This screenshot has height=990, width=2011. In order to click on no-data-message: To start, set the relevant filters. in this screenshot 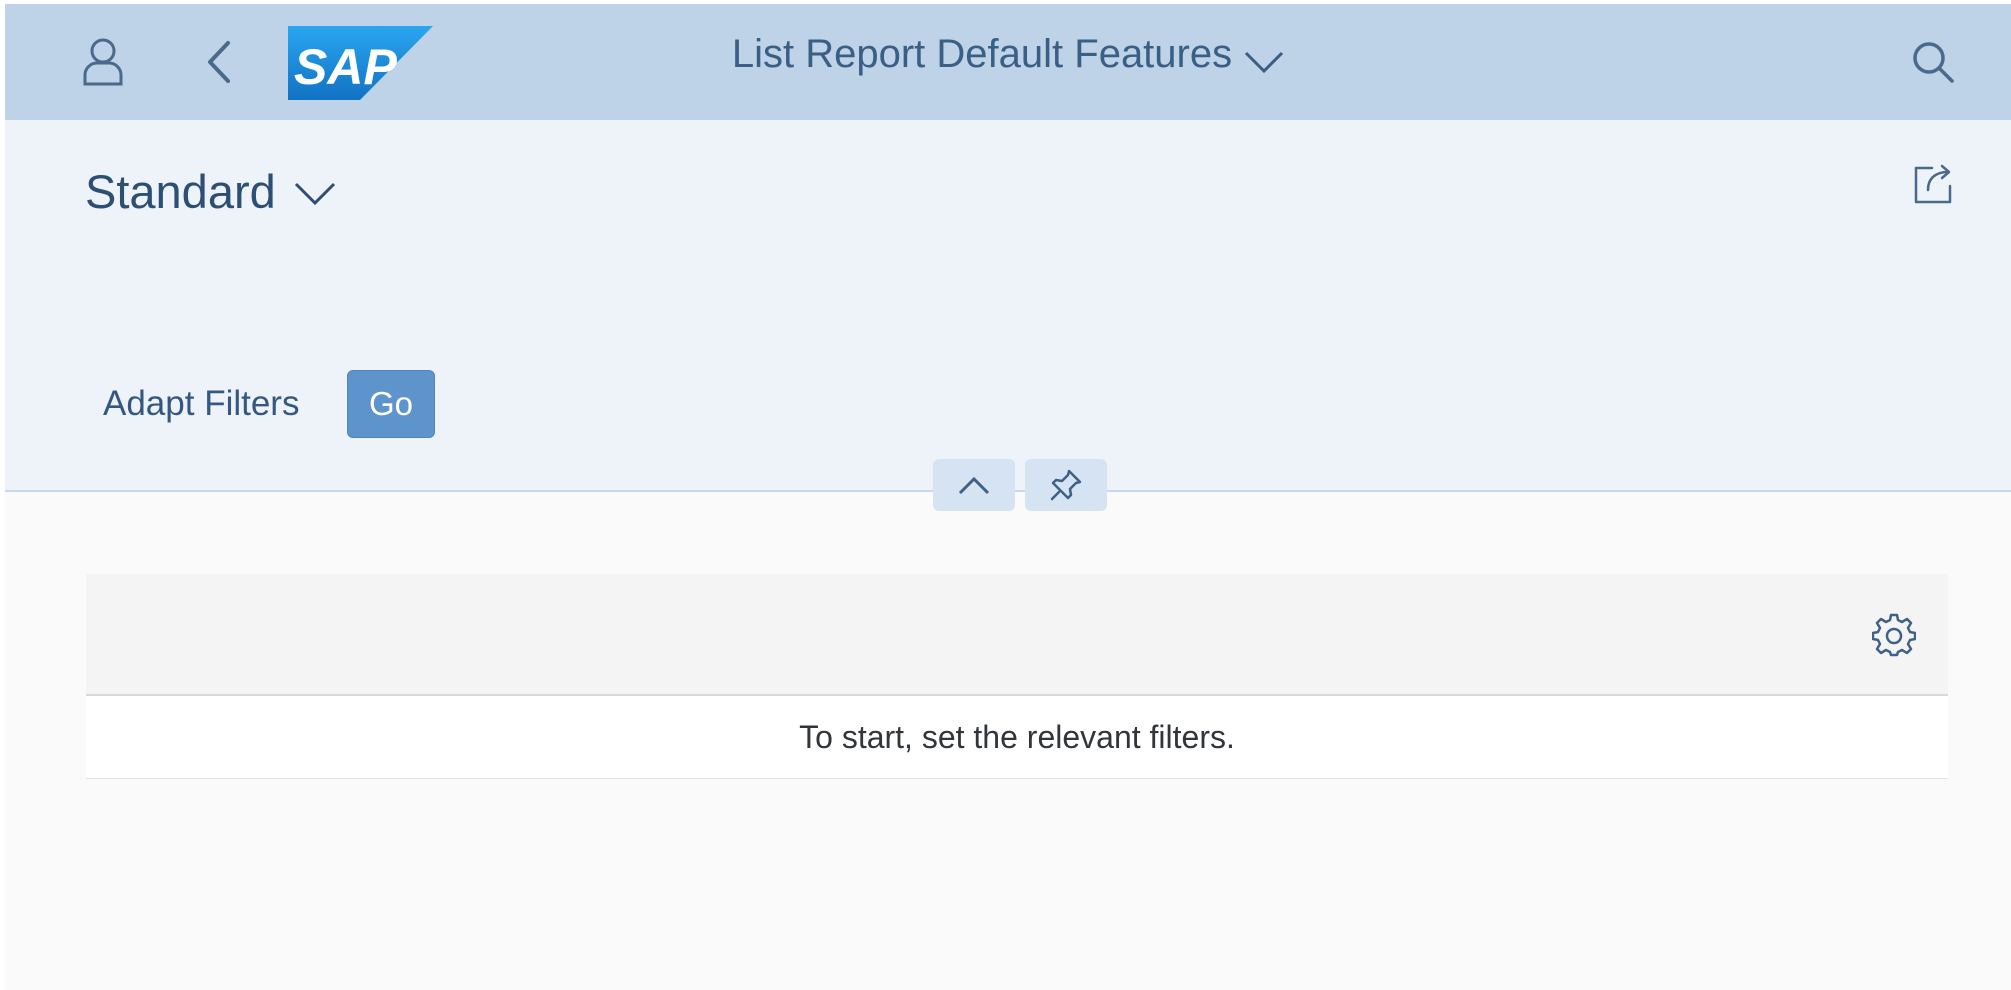, I will do `click(1017, 737)`.